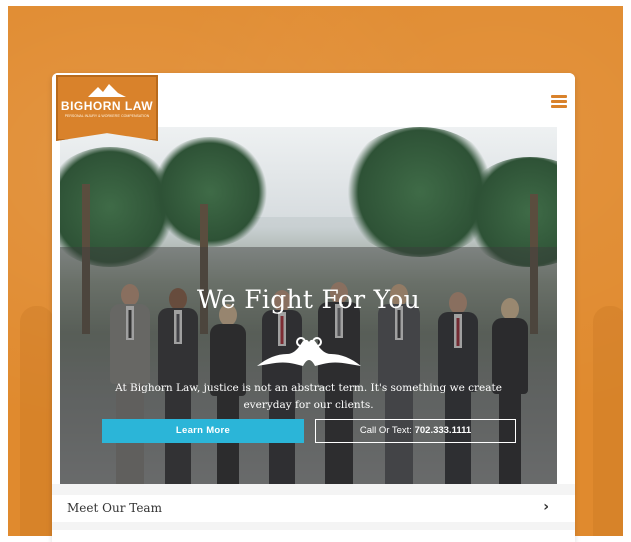 This screenshot has height=542, width=631. What do you see at coordinates (309, 351) in the screenshot?
I see `bighorn-rams-icon` at bounding box center [309, 351].